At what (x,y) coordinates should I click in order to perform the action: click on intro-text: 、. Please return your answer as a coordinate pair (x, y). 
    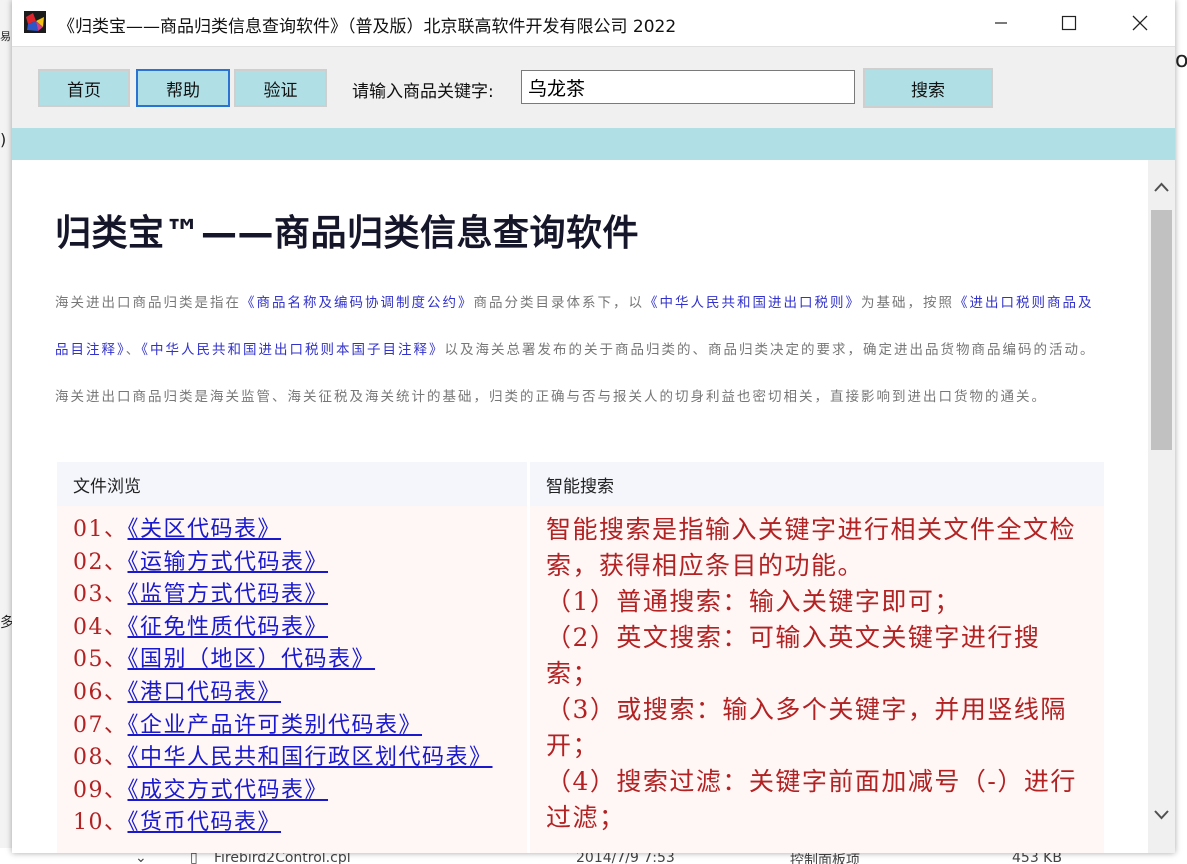
    Looking at the image, I should click on (133, 350).